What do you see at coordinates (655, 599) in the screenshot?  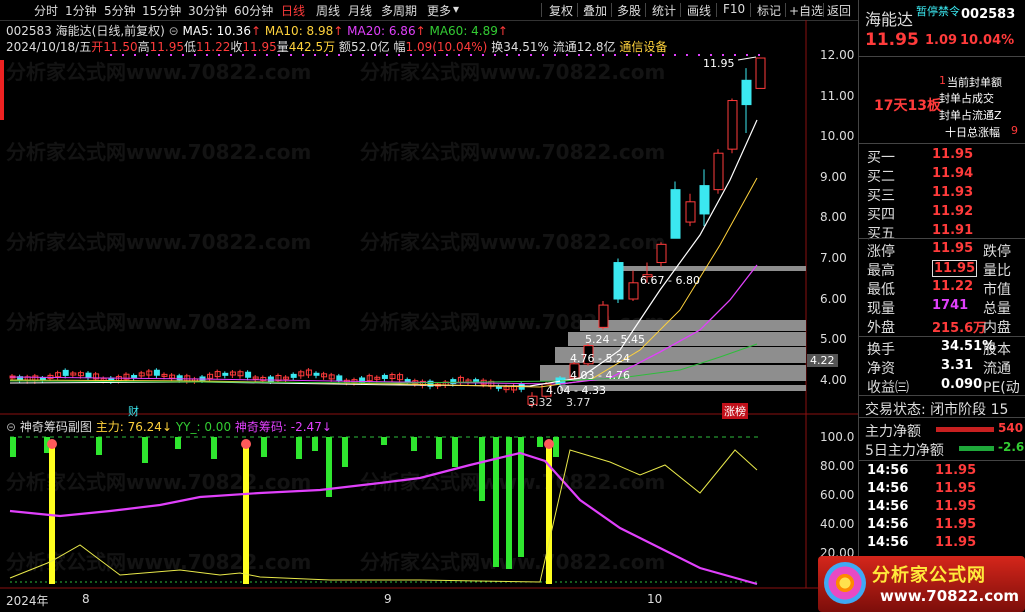 I see `date-axis-month: 10` at bounding box center [655, 599].